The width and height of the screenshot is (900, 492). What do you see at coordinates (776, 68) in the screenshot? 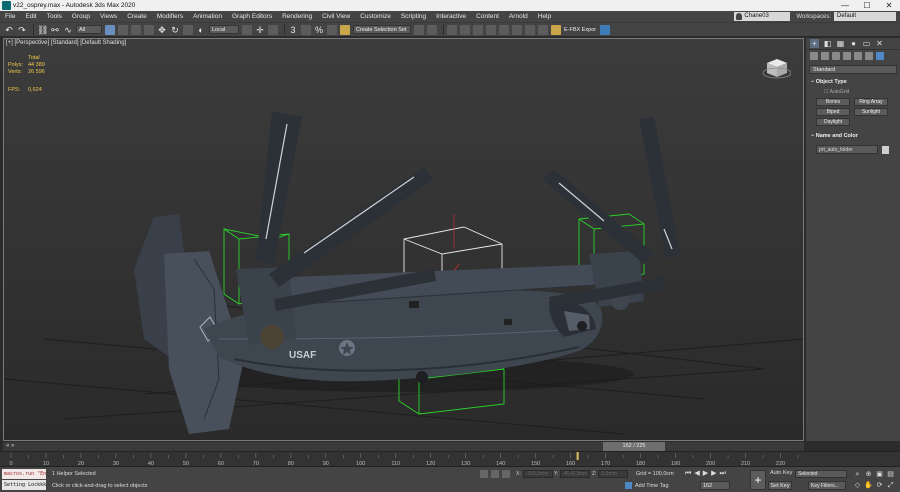
I see `viewcube-icon` at bounding box center [776, 68].